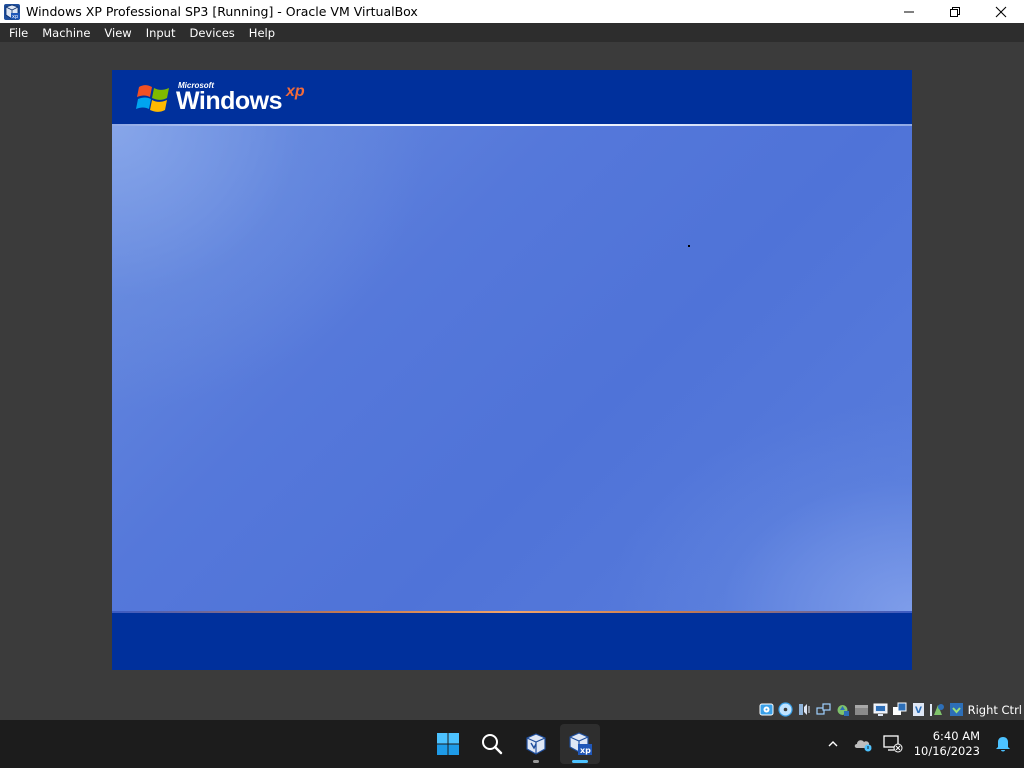 This screenshot has width=1024, height=768. What do you see at coordinates (18, 33) in the screenshot?
I see `menu-file: File` at bounding box center [18, 33].